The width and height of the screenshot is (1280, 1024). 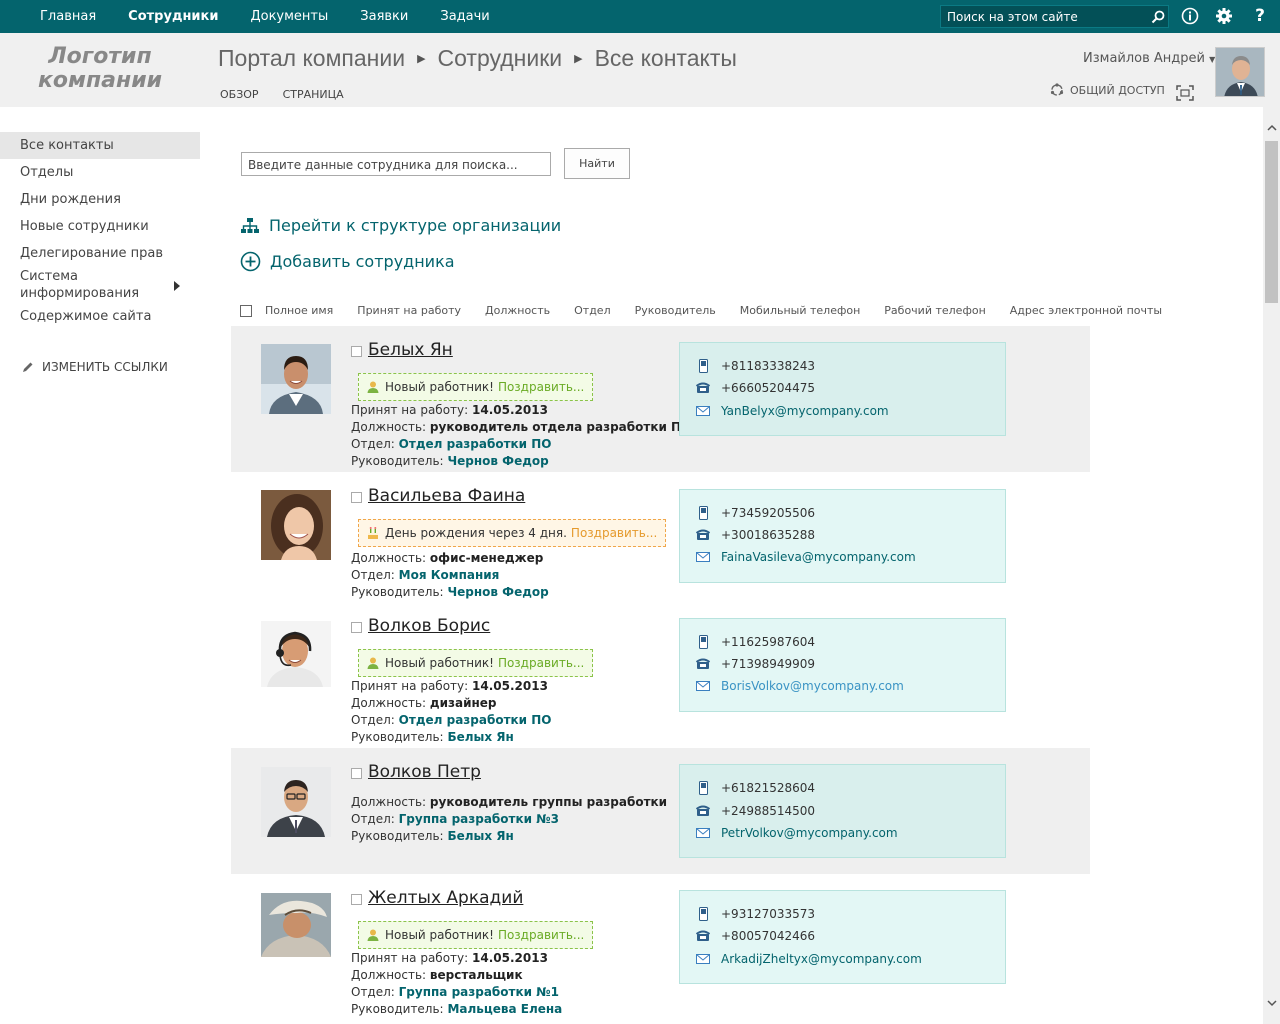 What do you see at coordinates (792, 411) in the screenshot?
I see `email-link: YanBelyx@mycompany.com` at bounding box center [792, 411].